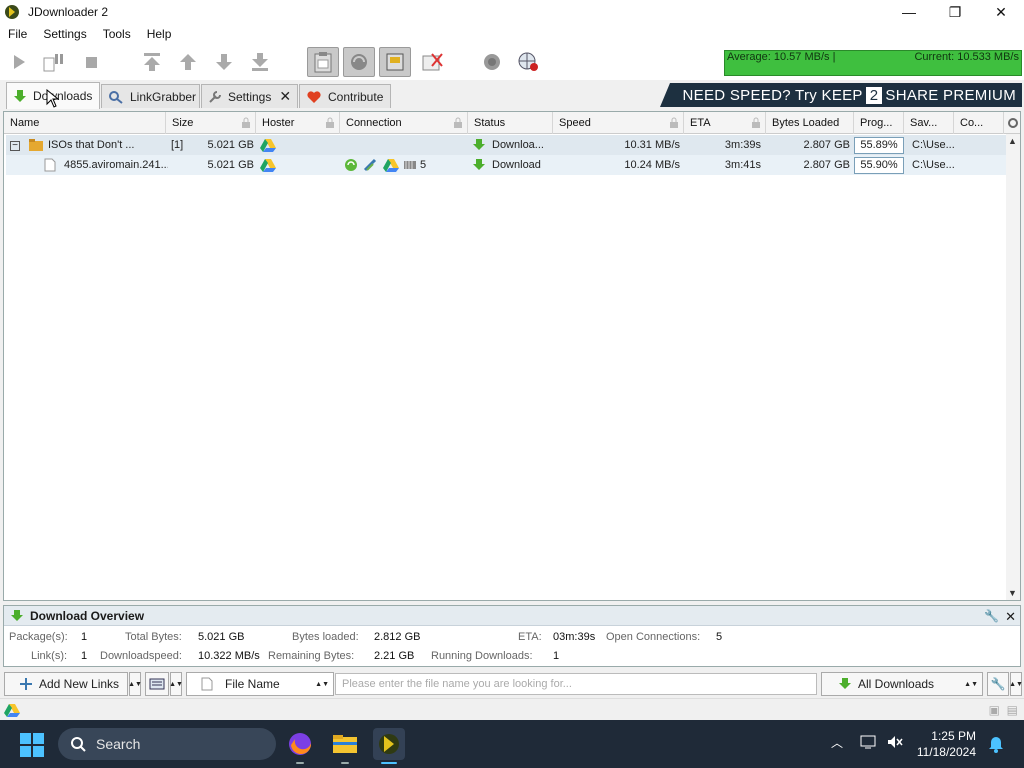 The image size is (1024, 768). What do you see at coordinates (395, 62) in the screenshot?
I see `premium-toggle` at bounding box center [395, 62].